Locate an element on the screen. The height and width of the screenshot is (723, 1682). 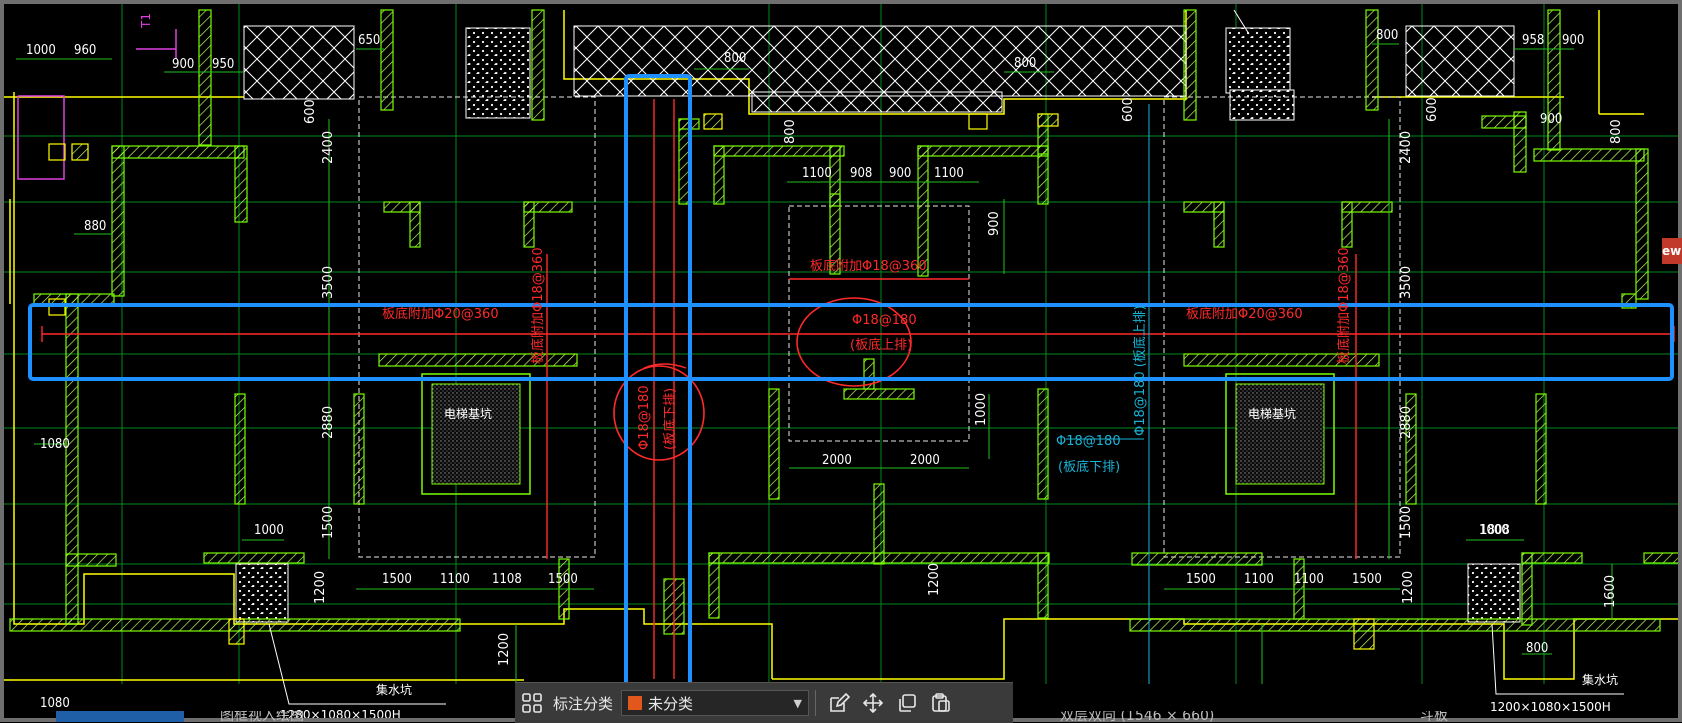
category-dropdown-value: 未分类 is located at coordinates (671, 703).